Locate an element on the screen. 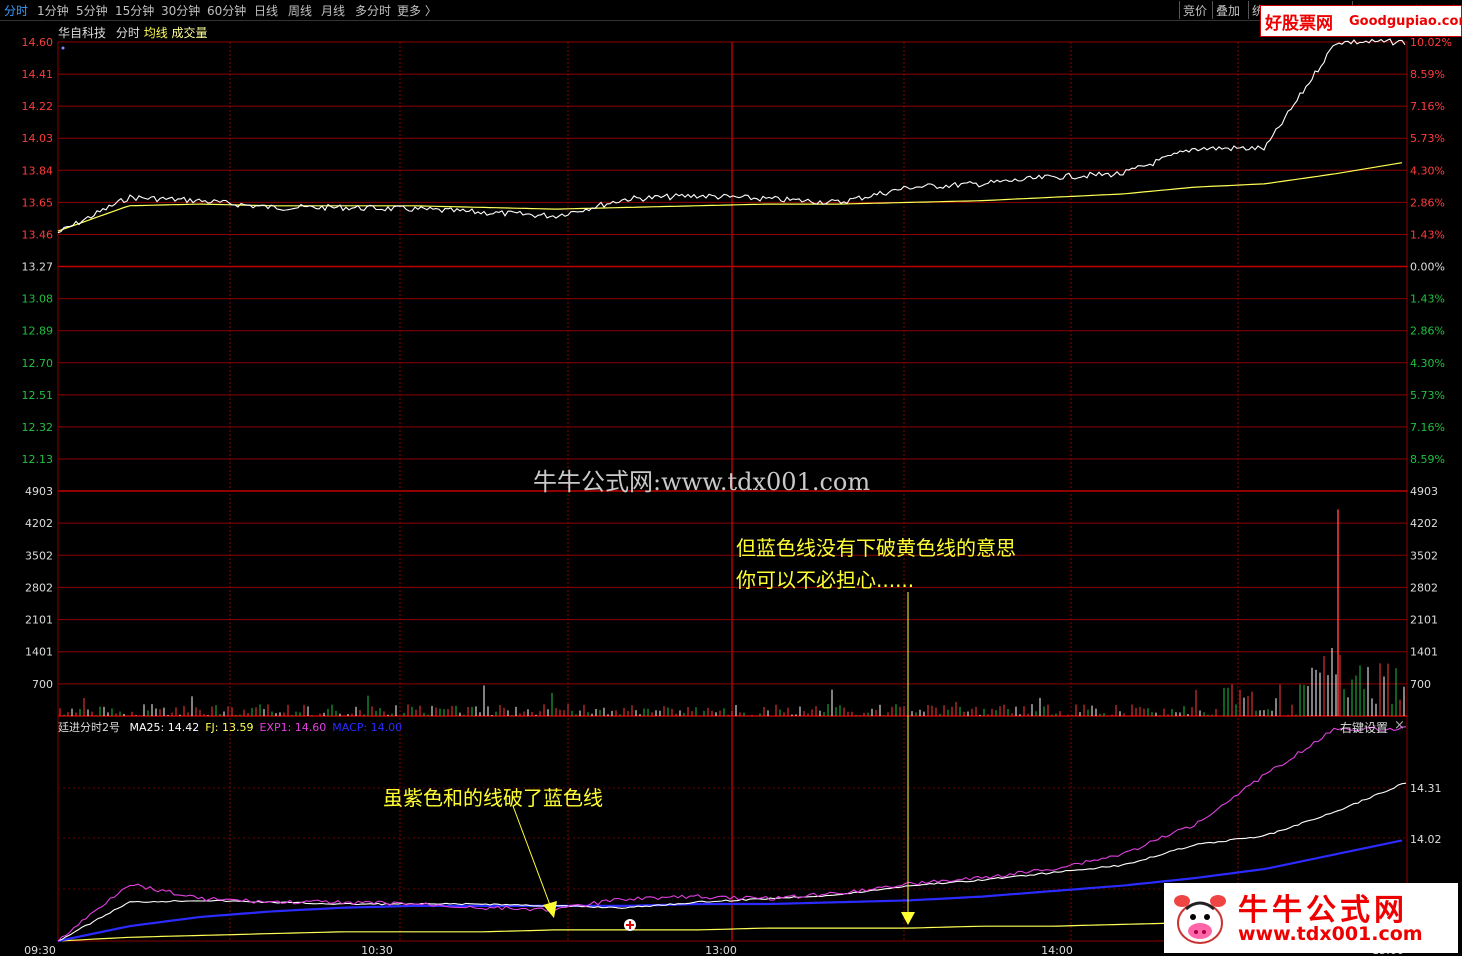 The image size is (1462, 956). site-logo-bottom: 牛牛公式网 www.tdx001.com is located at coordinates (1311, 918).